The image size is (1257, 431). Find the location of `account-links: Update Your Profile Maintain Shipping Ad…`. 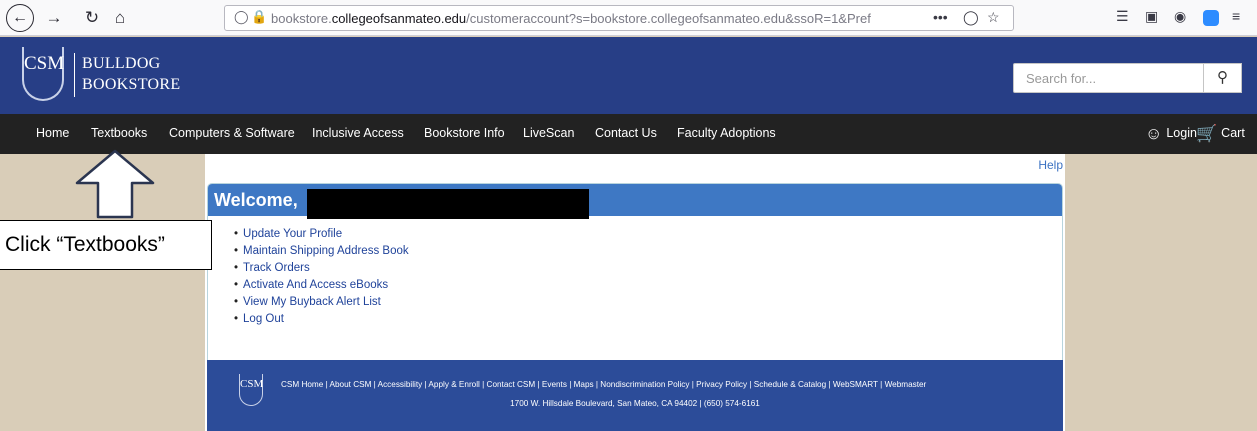

account-links: Update Your Profile Maintain Shipping Ad… is located at coordinates (321, 277).